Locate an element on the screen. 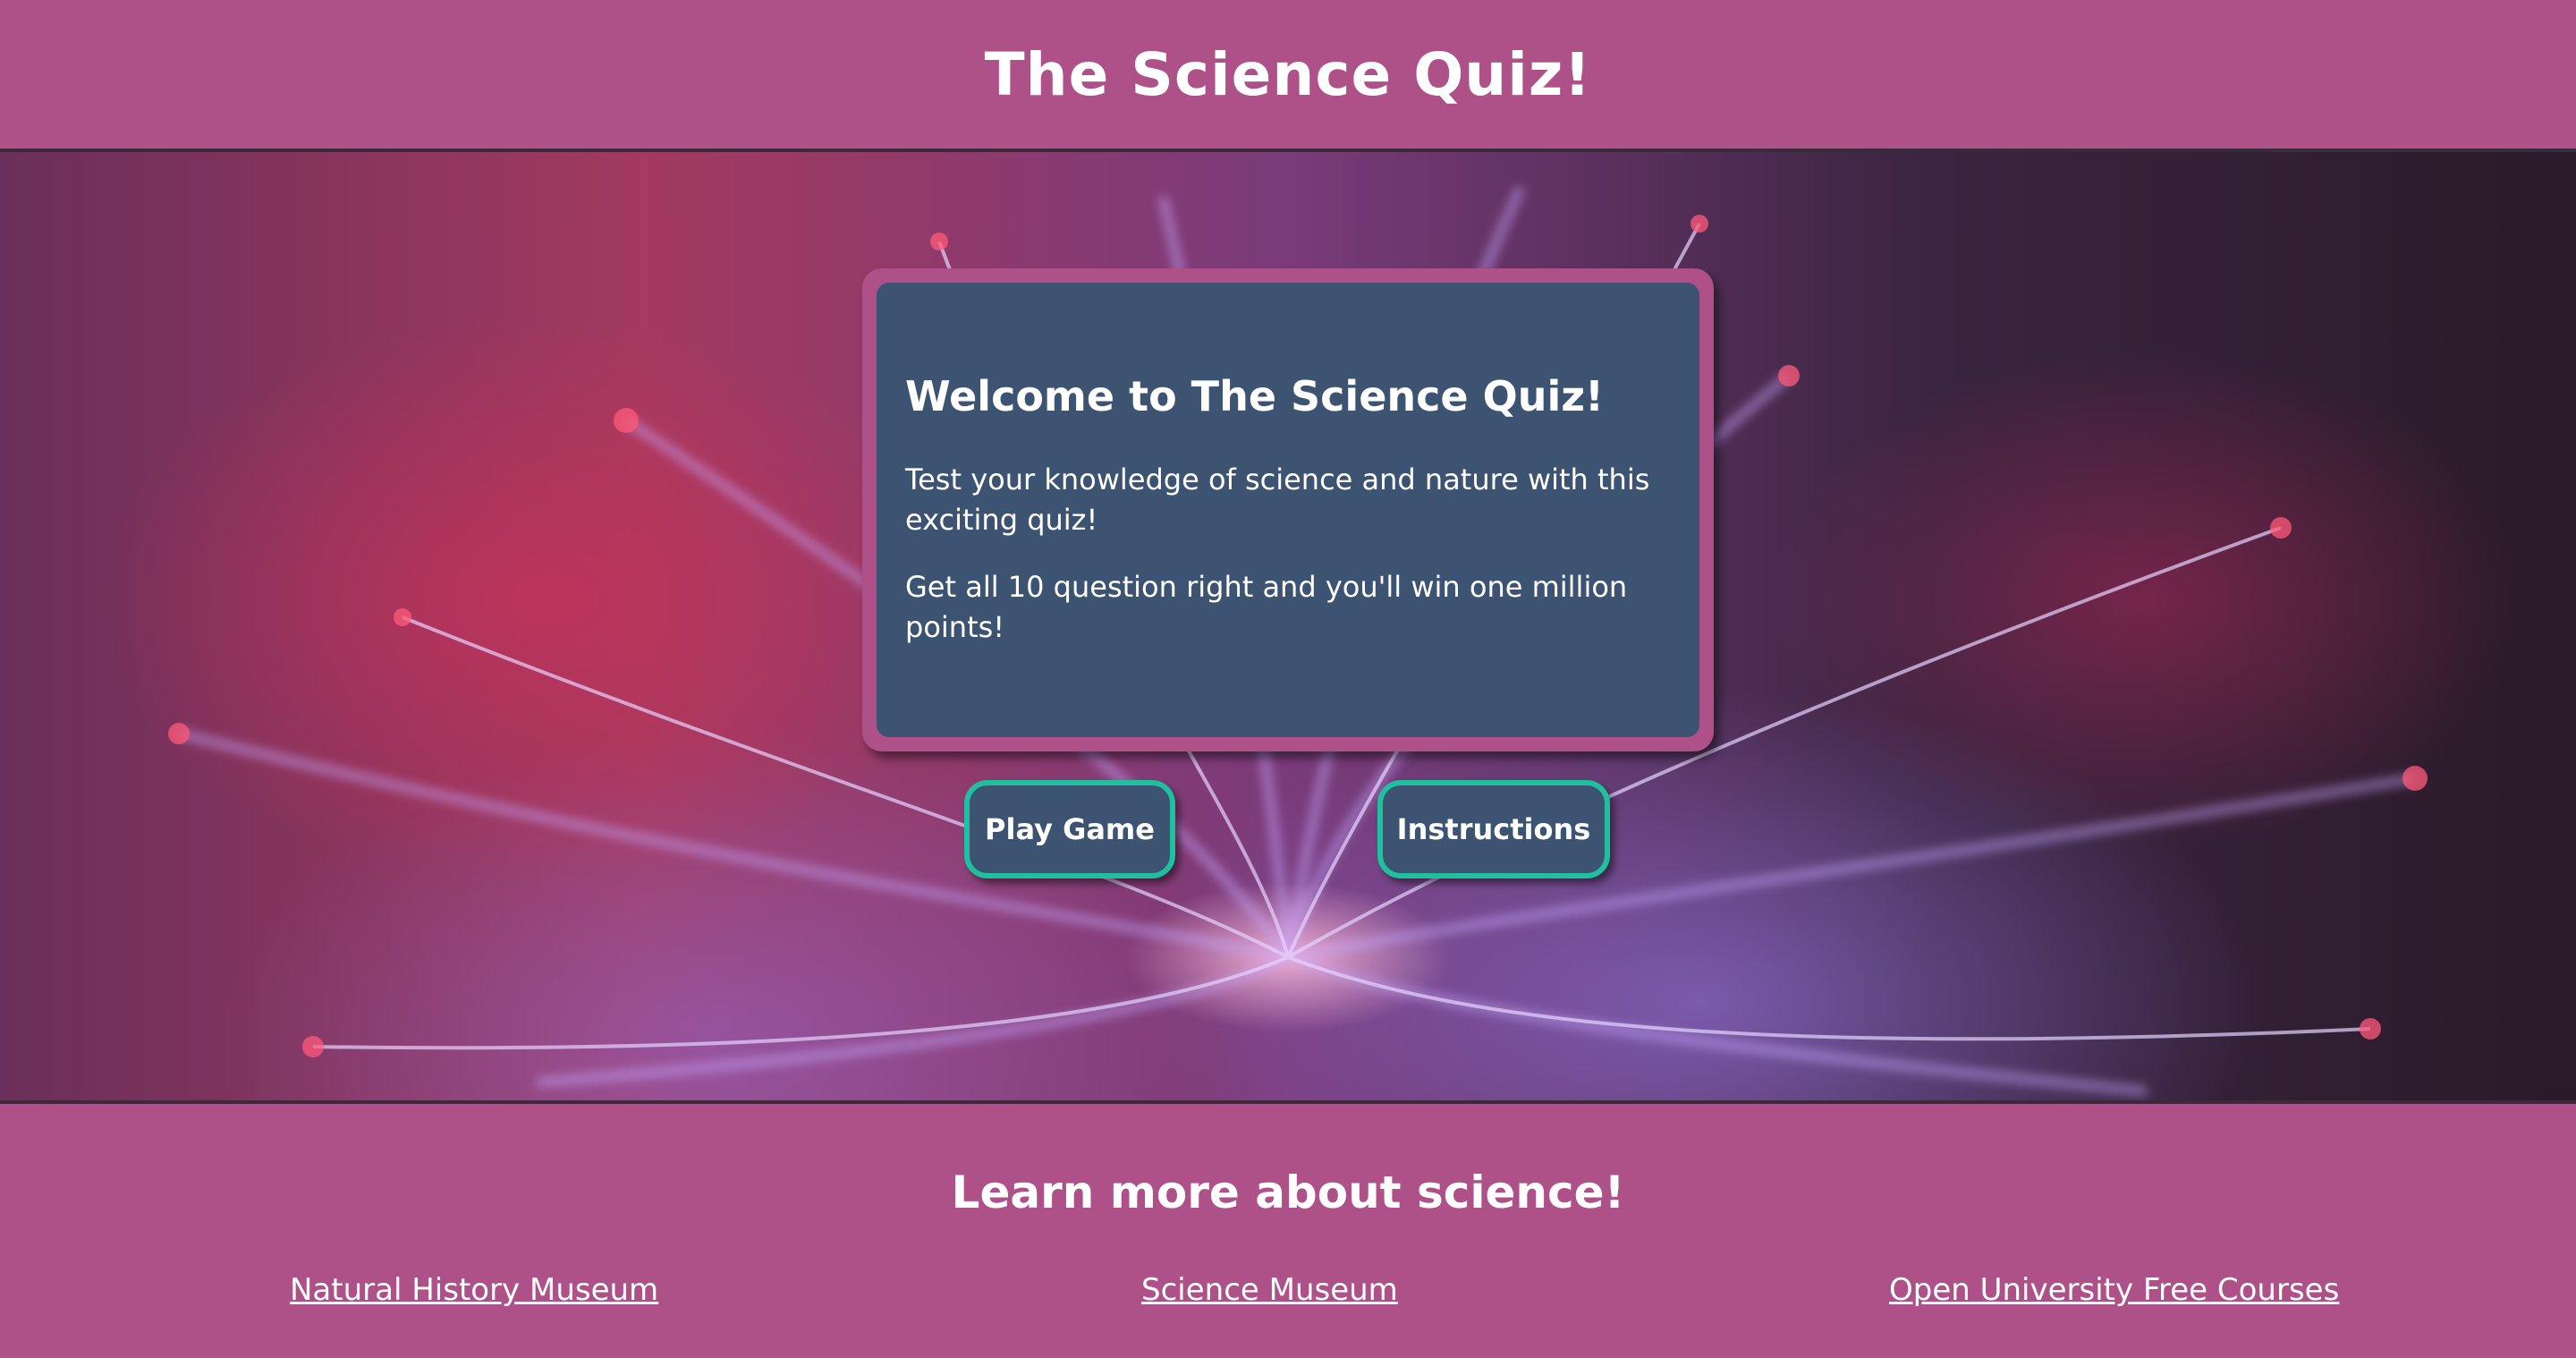 The height and width of the screenshot is (1358, 2576). open-university-link: Open University Free Courses is located at coordinates (2114, 1290).